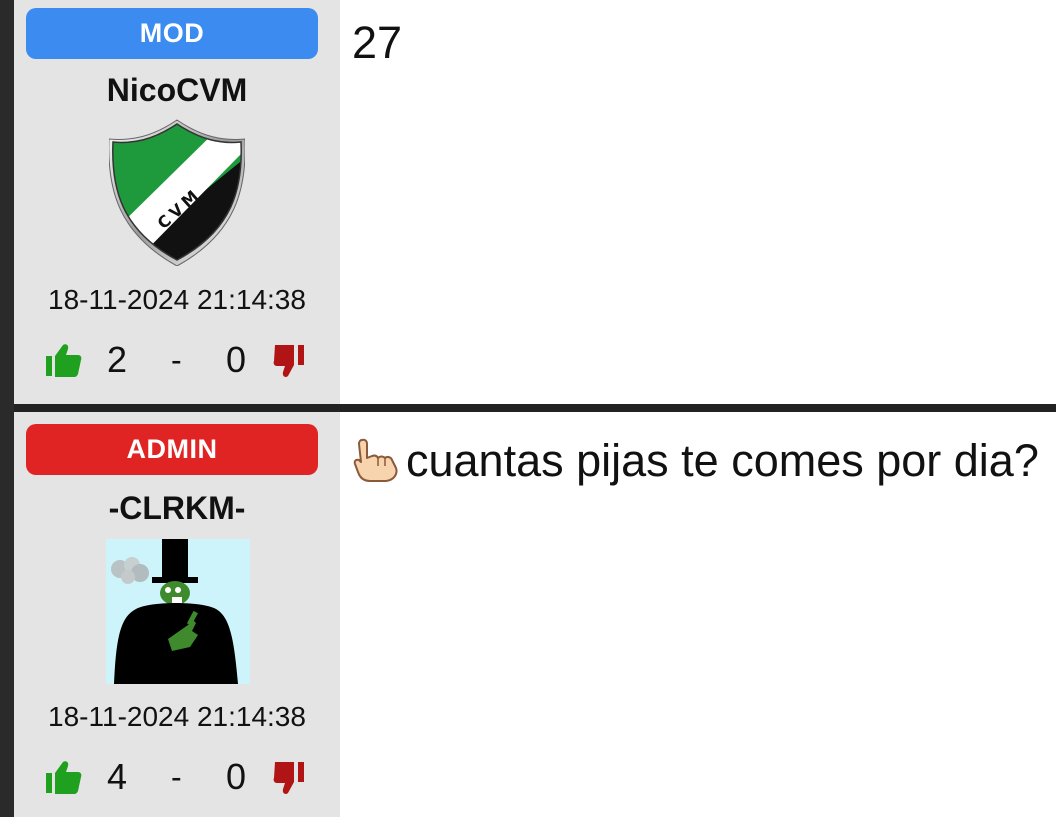  I want to click on left-edge-bar, so click(7, 408).